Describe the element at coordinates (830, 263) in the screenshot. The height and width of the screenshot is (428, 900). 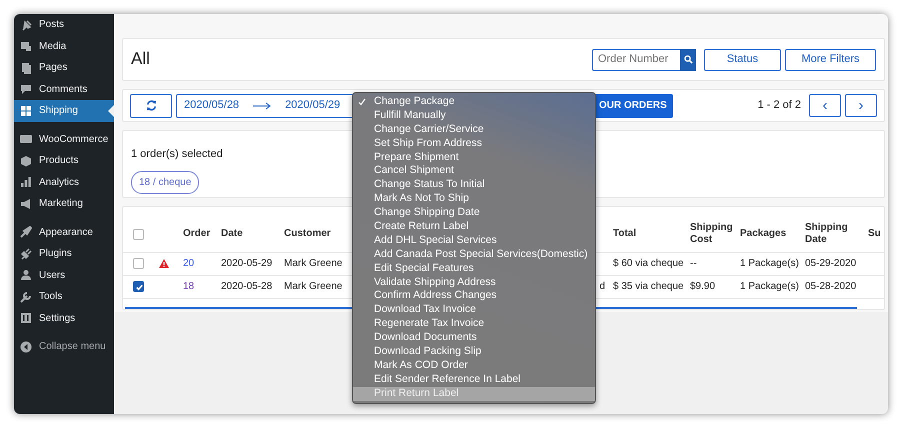
I see `table-cell: 05-29-2020` at that location.